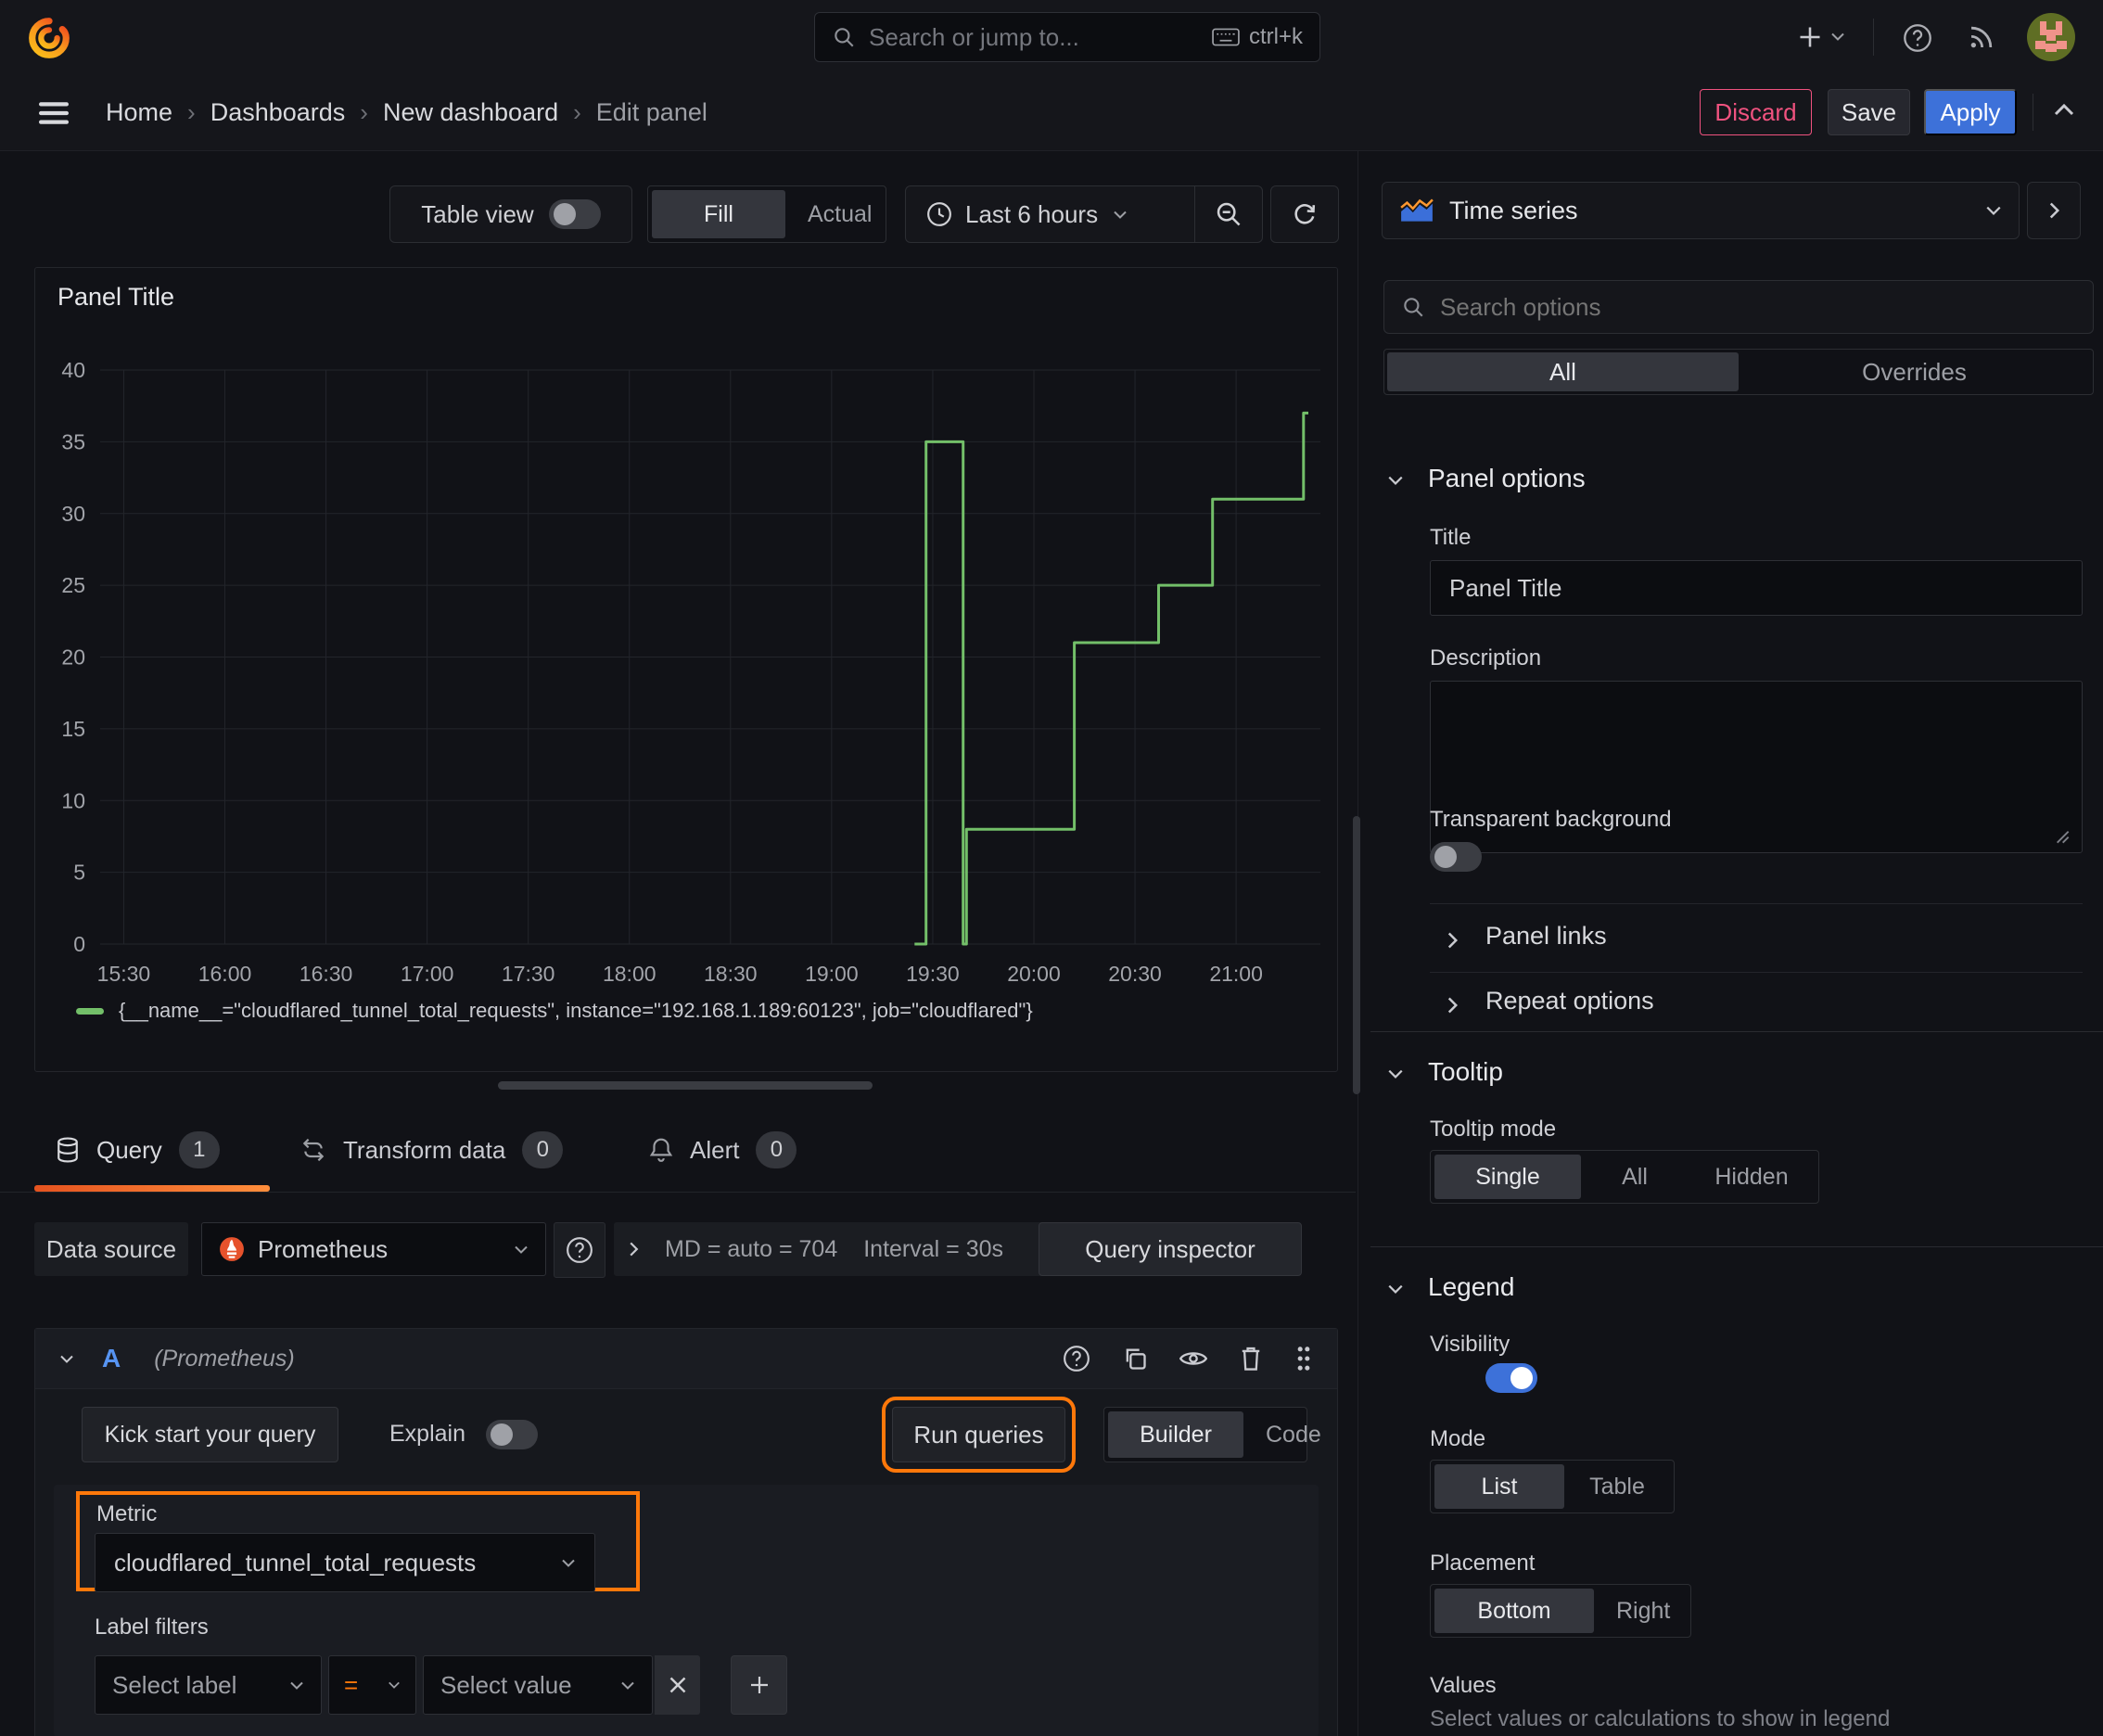  Describe the element at coordinates (1175, 1434) in the screenshot. I see `builder-option: Builder` at that location.